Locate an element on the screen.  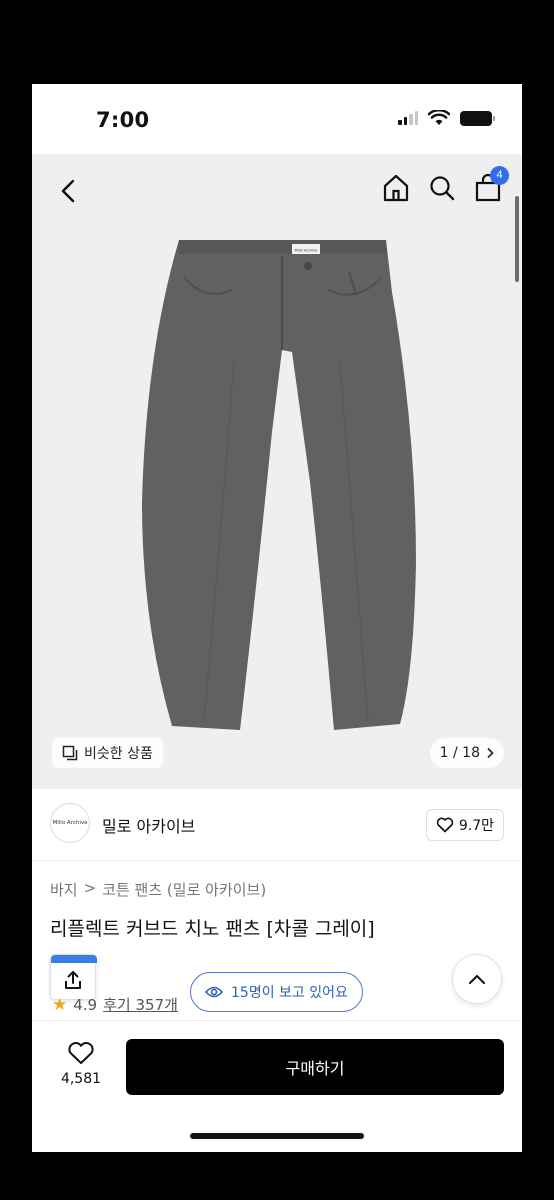
similar-products-button: 비슷한 상품 is located at coordinates (107, 753).